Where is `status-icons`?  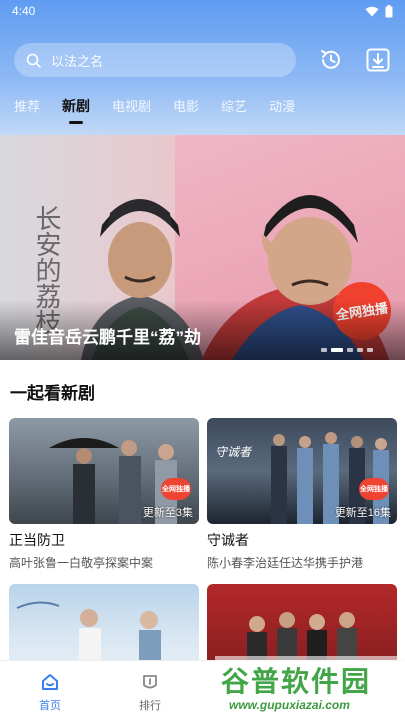 status-icons is located at coordinates (379, 11).